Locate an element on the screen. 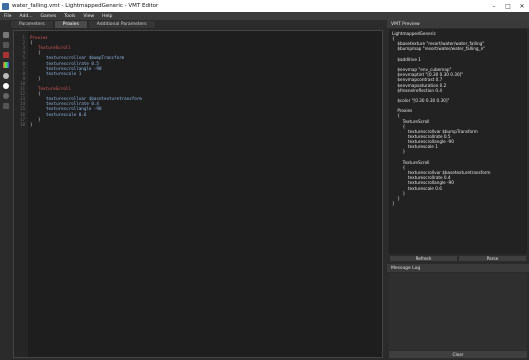 The height and width of the screenshot is (360, 529). circle-dark-icon is located at coordinates (6, 96).